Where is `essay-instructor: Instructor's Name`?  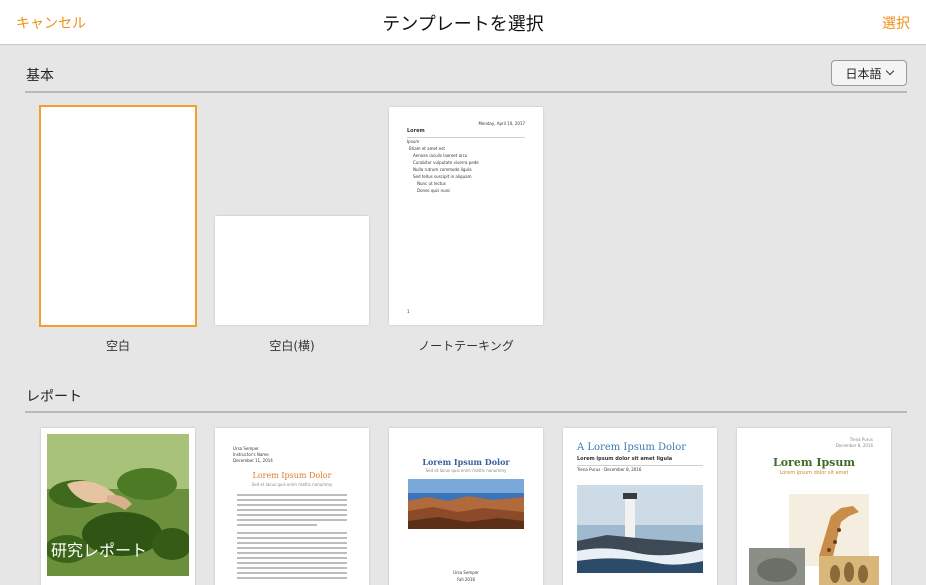 essay-instructor: Instructor's Name is located at coordinates (251, 454).